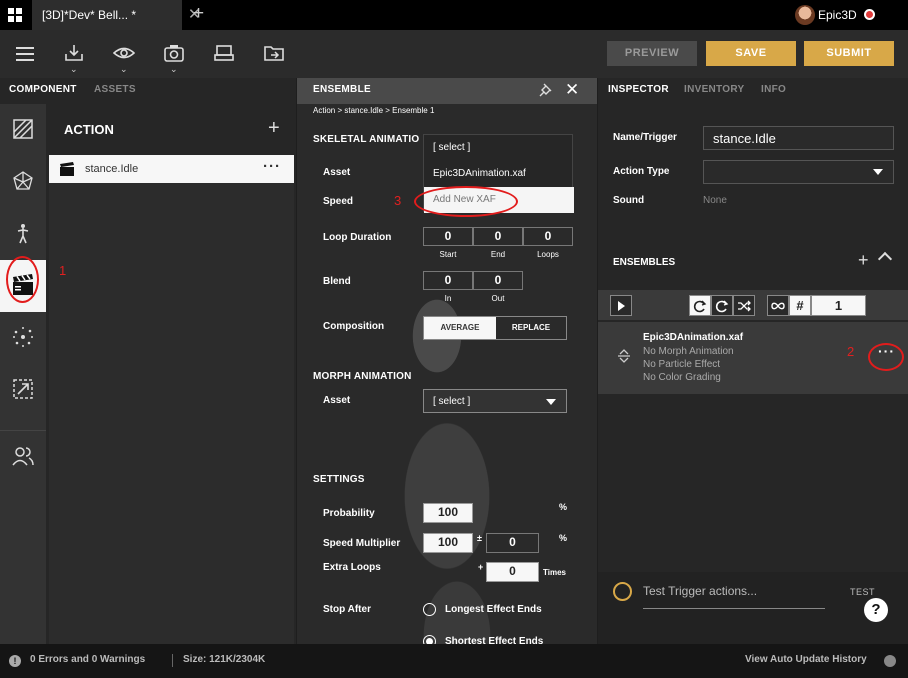  What do you see at coordinates (448, 236) in the screenshot?
I see `loop-start-field: 0` at bounding box center [448, 236].